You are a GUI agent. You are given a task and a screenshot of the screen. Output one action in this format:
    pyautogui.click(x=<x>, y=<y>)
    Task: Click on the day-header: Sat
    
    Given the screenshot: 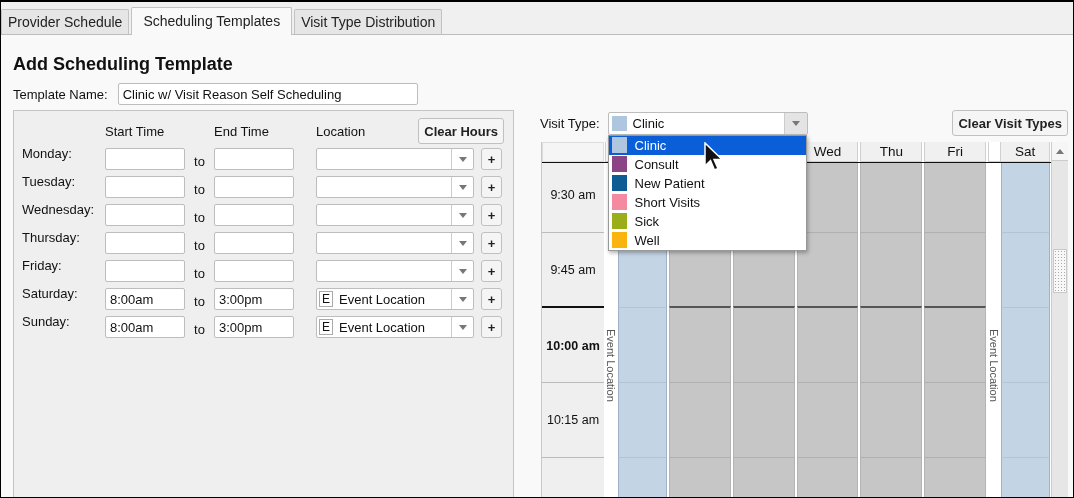 What is the action you would take?
    pyautogui.click(x=1019, y=152)
    